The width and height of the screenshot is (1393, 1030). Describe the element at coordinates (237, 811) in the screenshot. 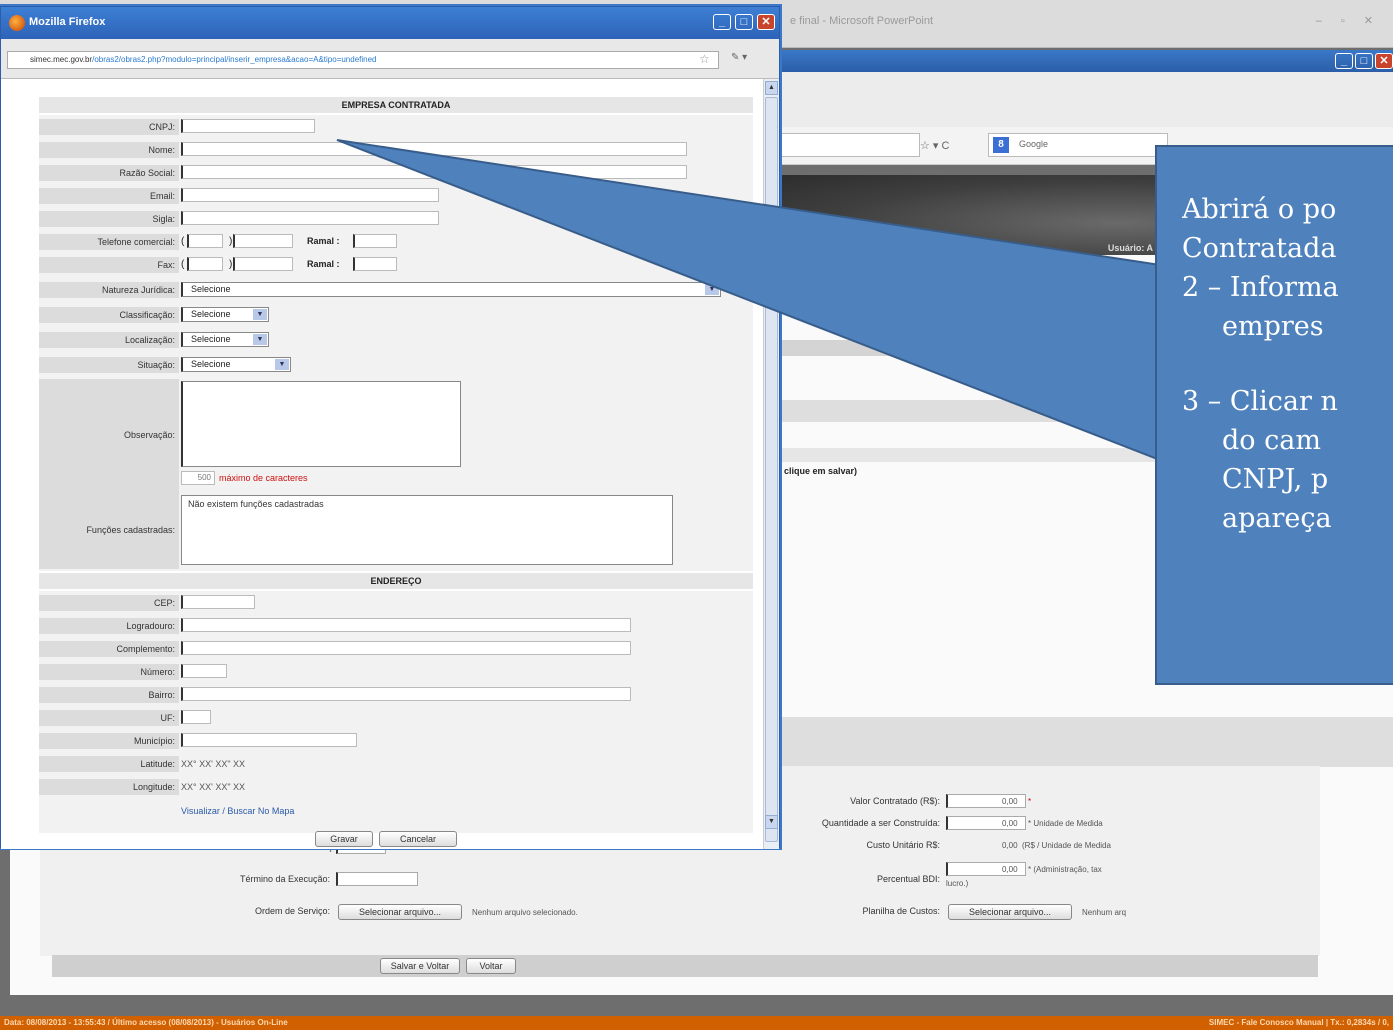

I see `map-link: Visualizar / Buscar No Mapa` at that location.